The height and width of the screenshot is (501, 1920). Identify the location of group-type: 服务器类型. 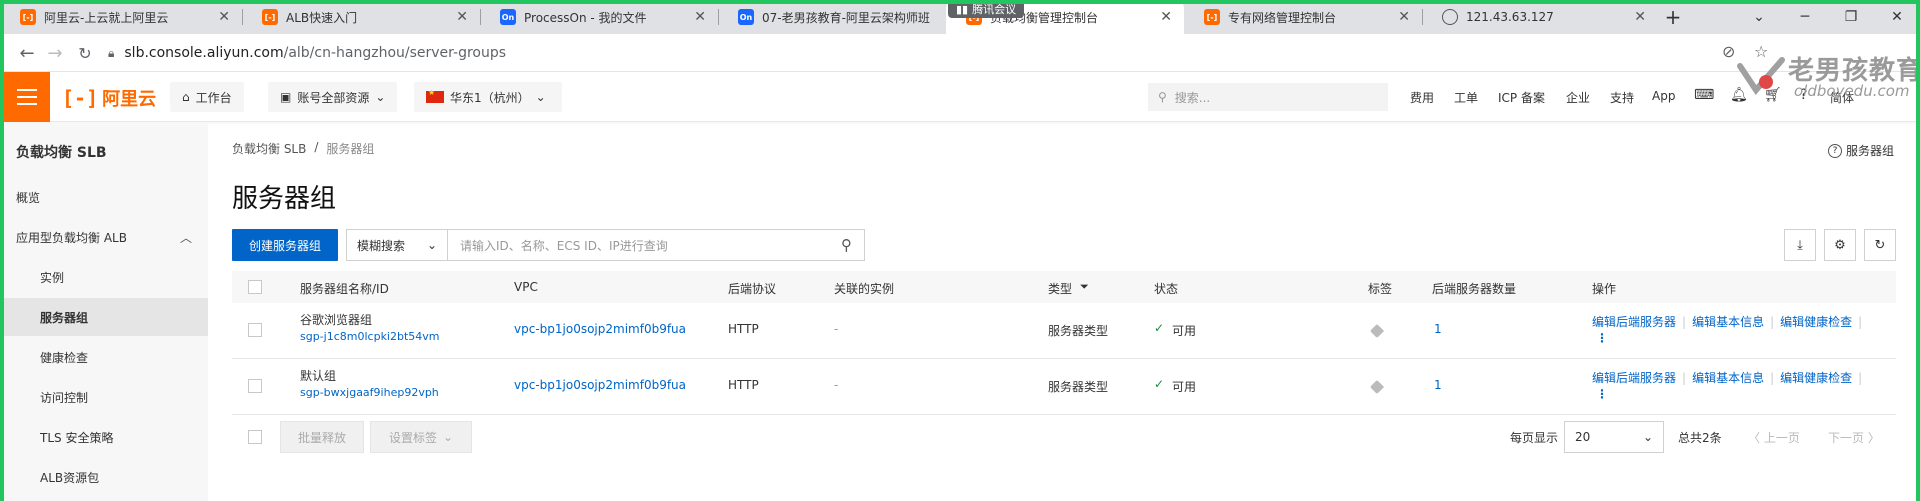
(1078, 387).